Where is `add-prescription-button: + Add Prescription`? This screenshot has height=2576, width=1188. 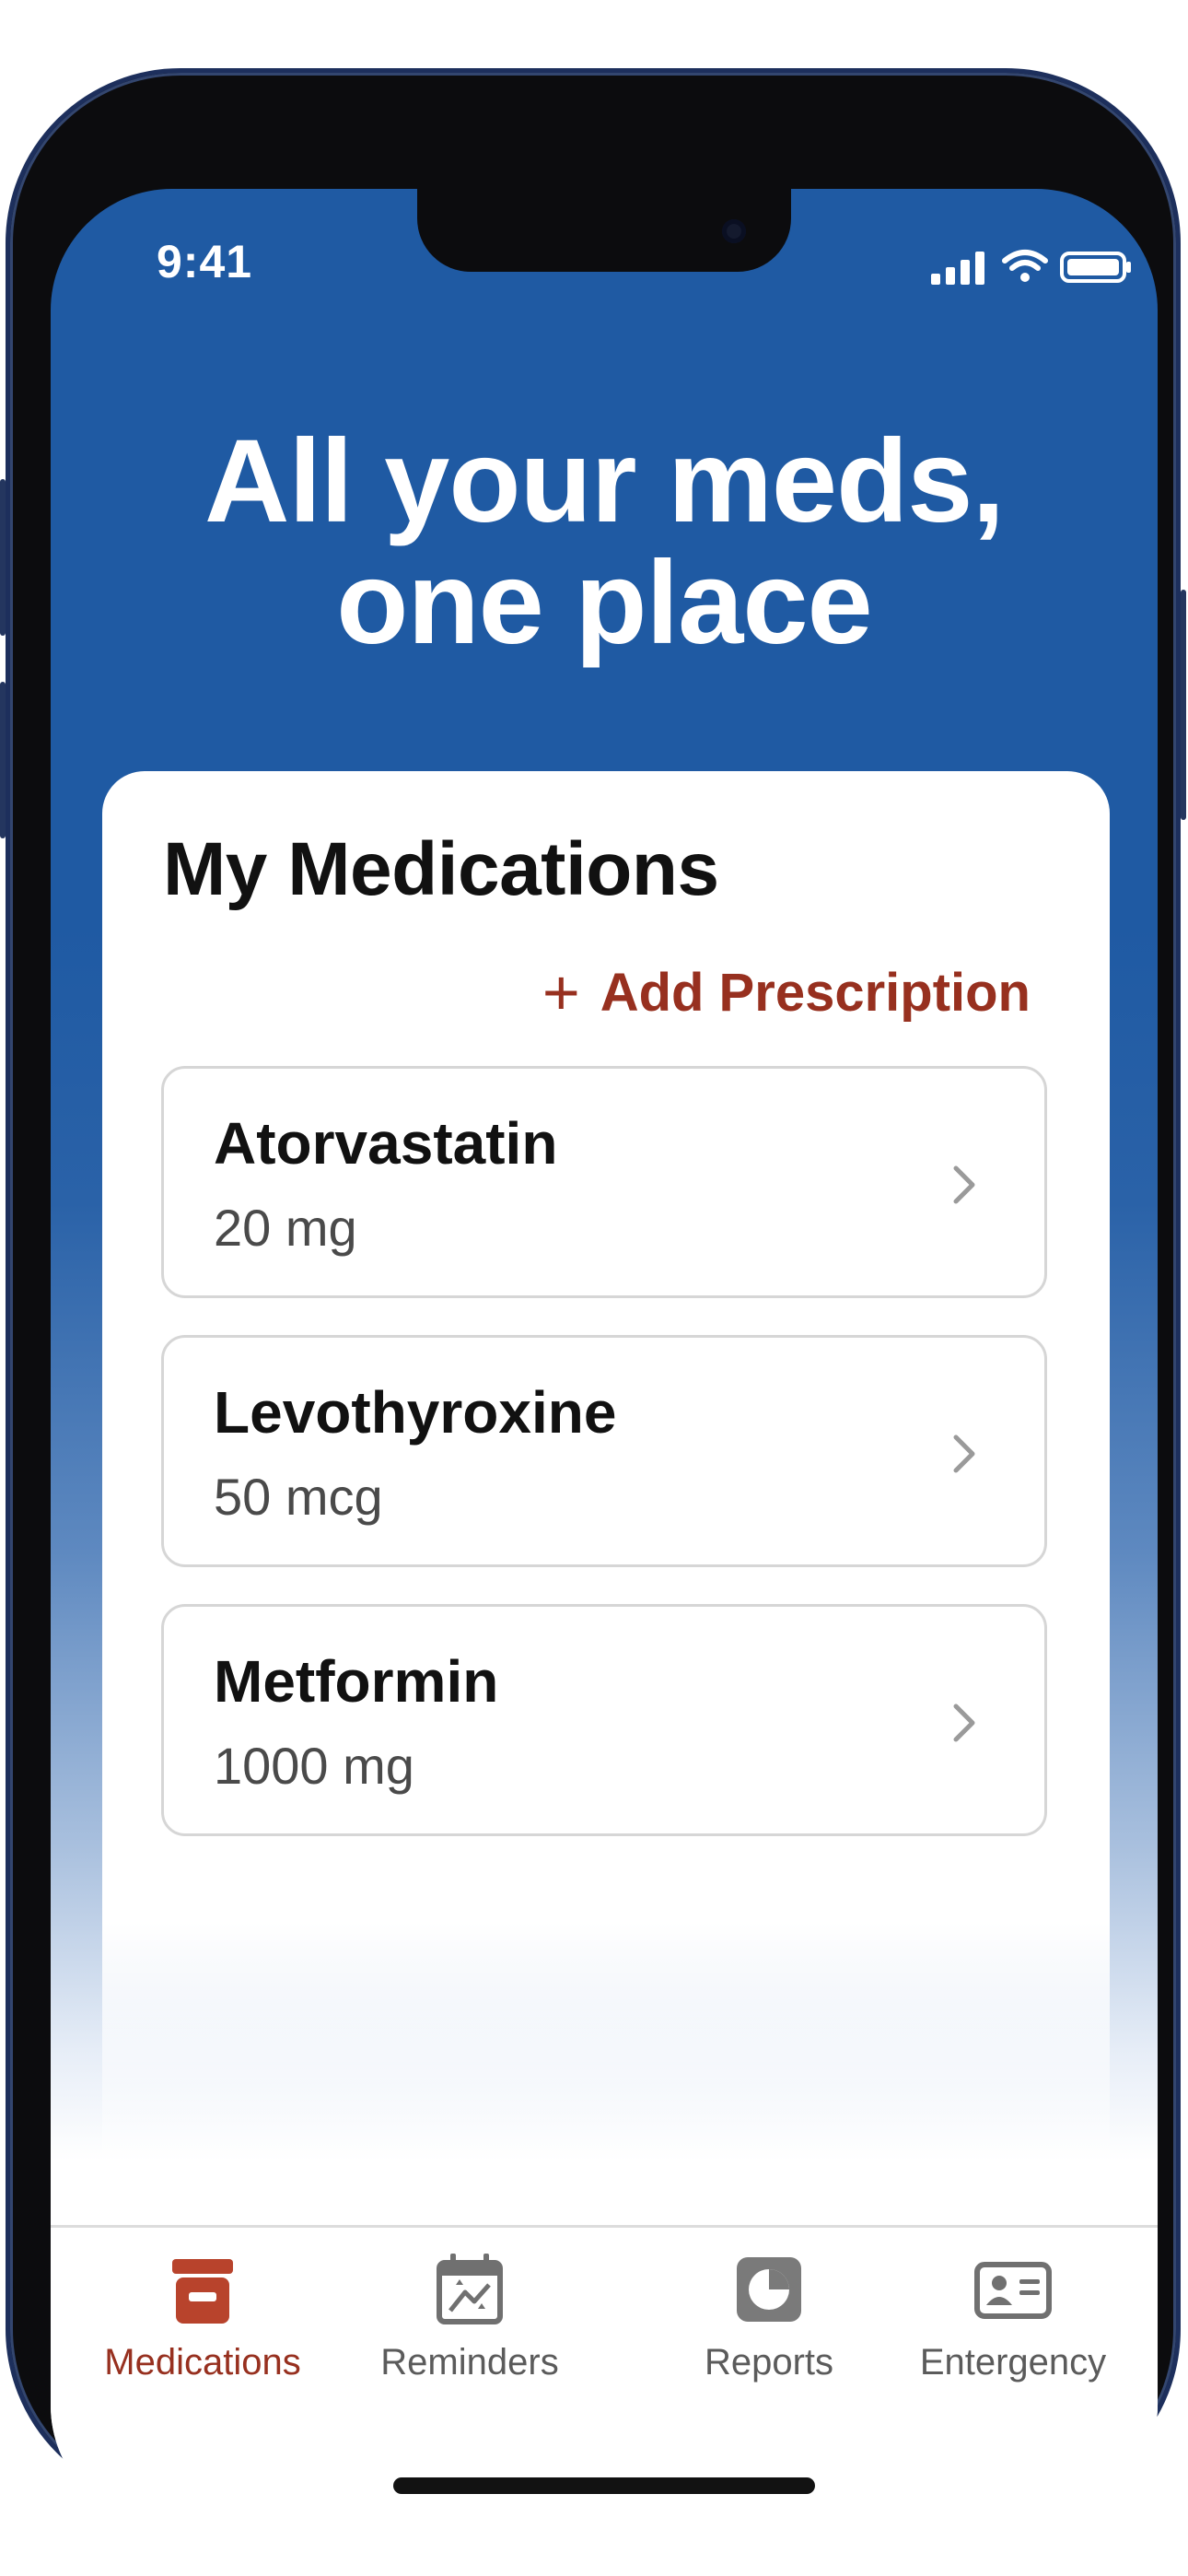
add-prescription-button: + Add Prescription is located at coordinates (787, 992).